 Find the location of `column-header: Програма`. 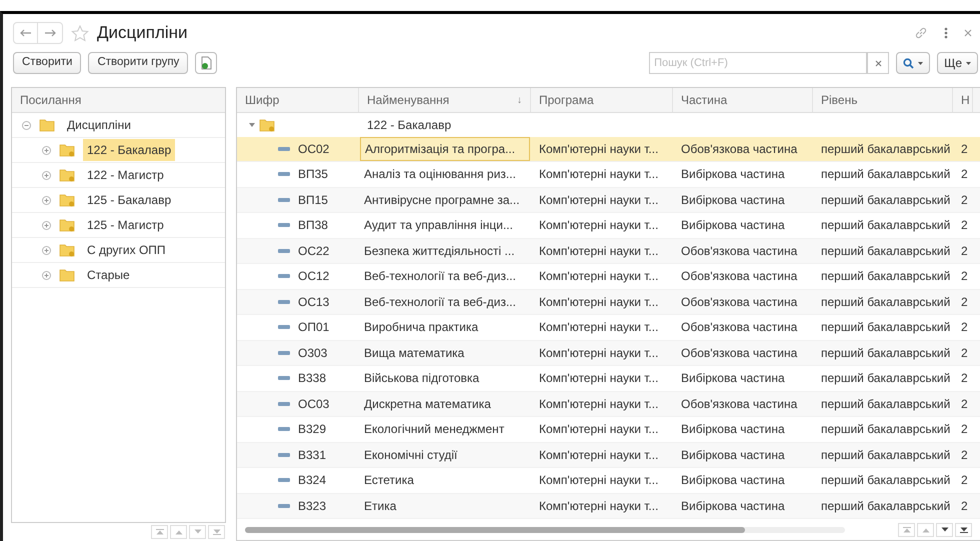

column-header: Програма is located at coordinates (602, 100).